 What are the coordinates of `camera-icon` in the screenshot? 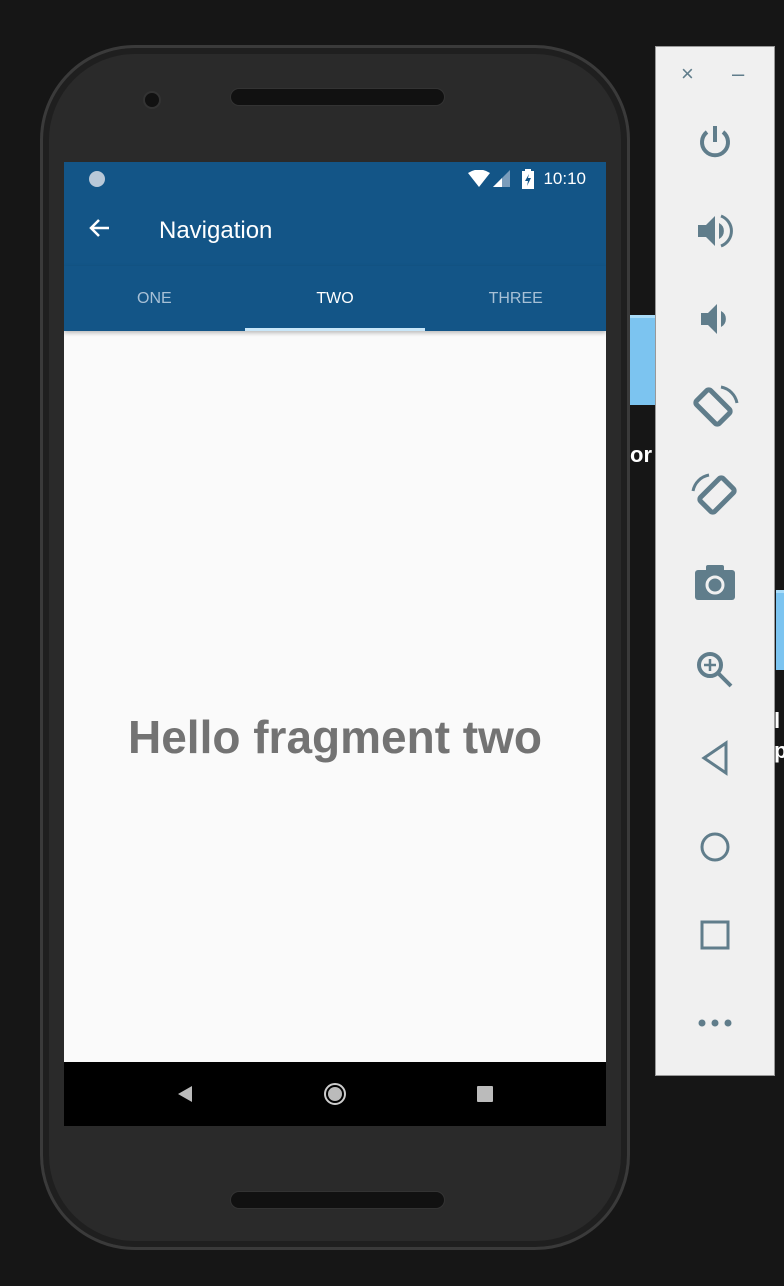 It's located at (715, 582).